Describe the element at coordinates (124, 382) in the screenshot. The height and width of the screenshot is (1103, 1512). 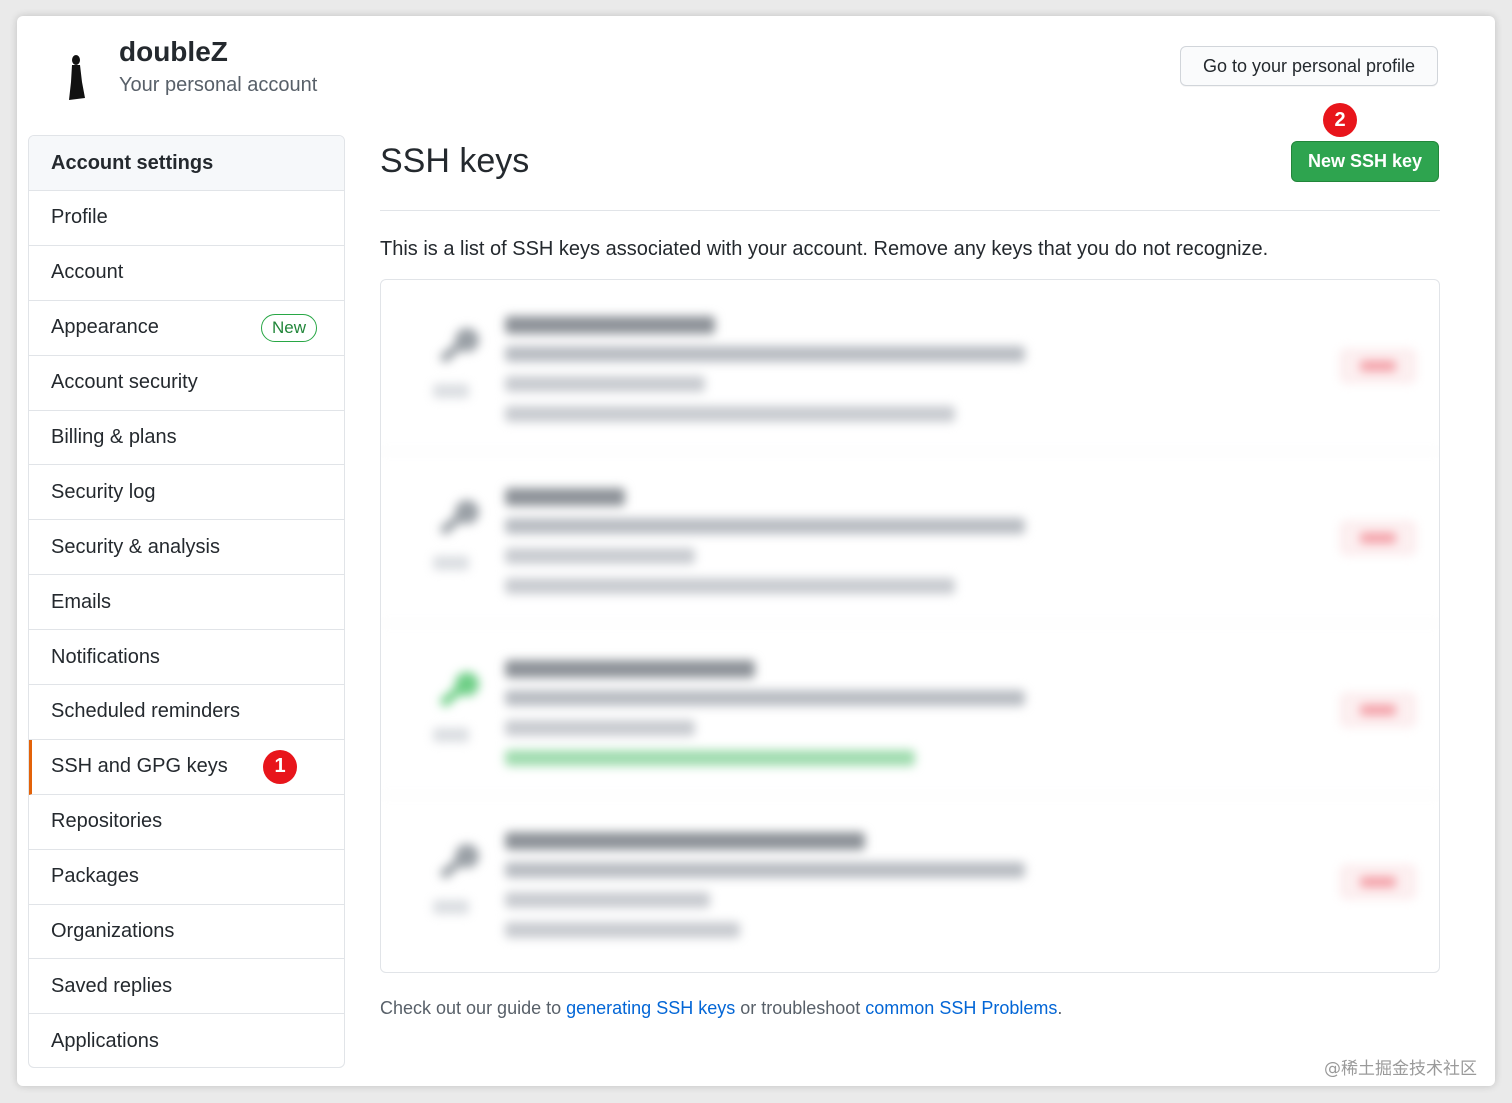
I see `sidebar-item-label: Account security` at that location.